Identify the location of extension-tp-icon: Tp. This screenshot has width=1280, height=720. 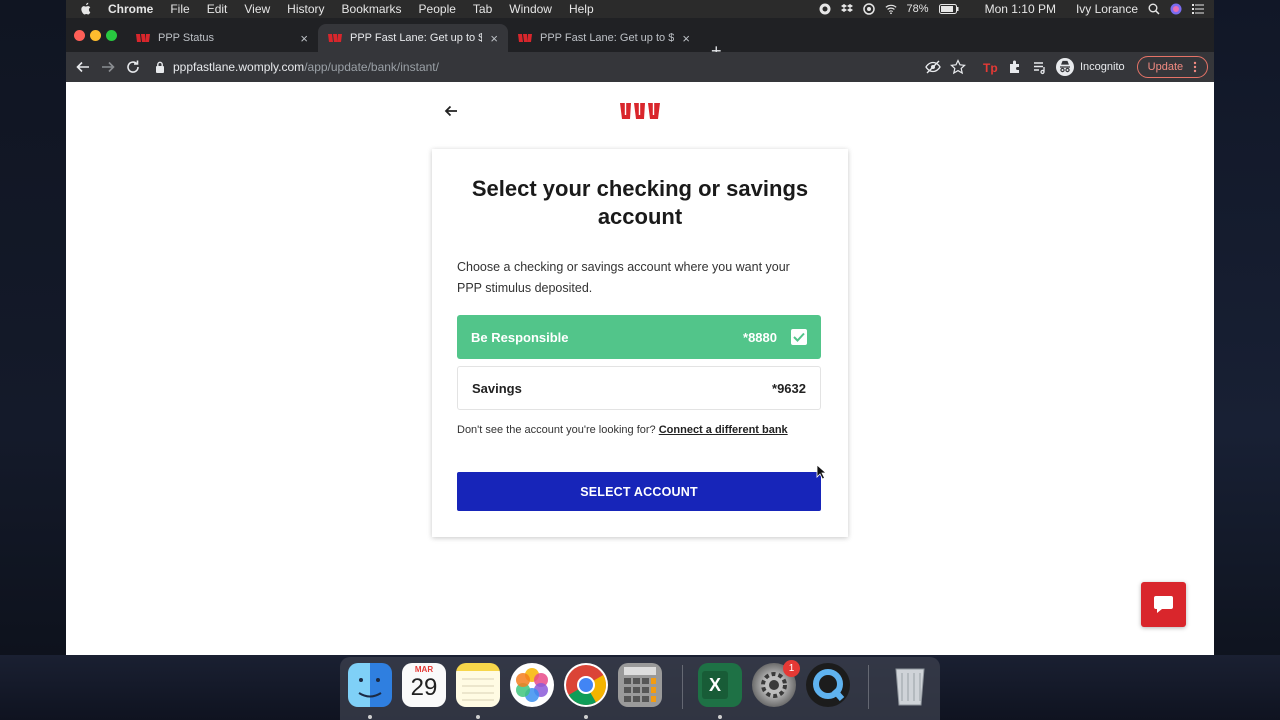
(990, 67).